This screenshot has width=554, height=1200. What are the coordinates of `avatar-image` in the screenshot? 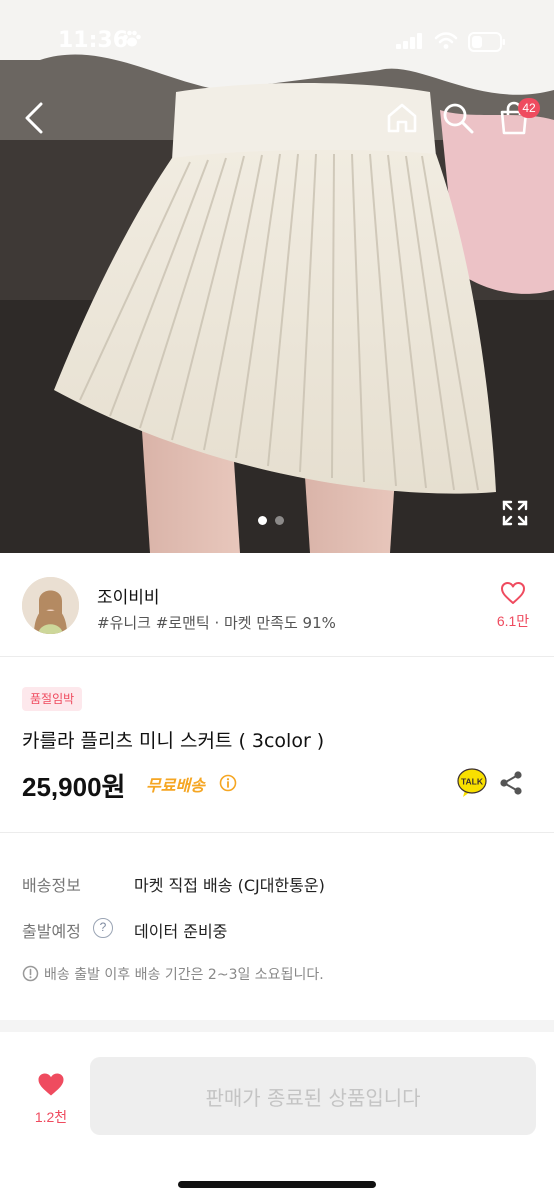 It's located at (50, 605).